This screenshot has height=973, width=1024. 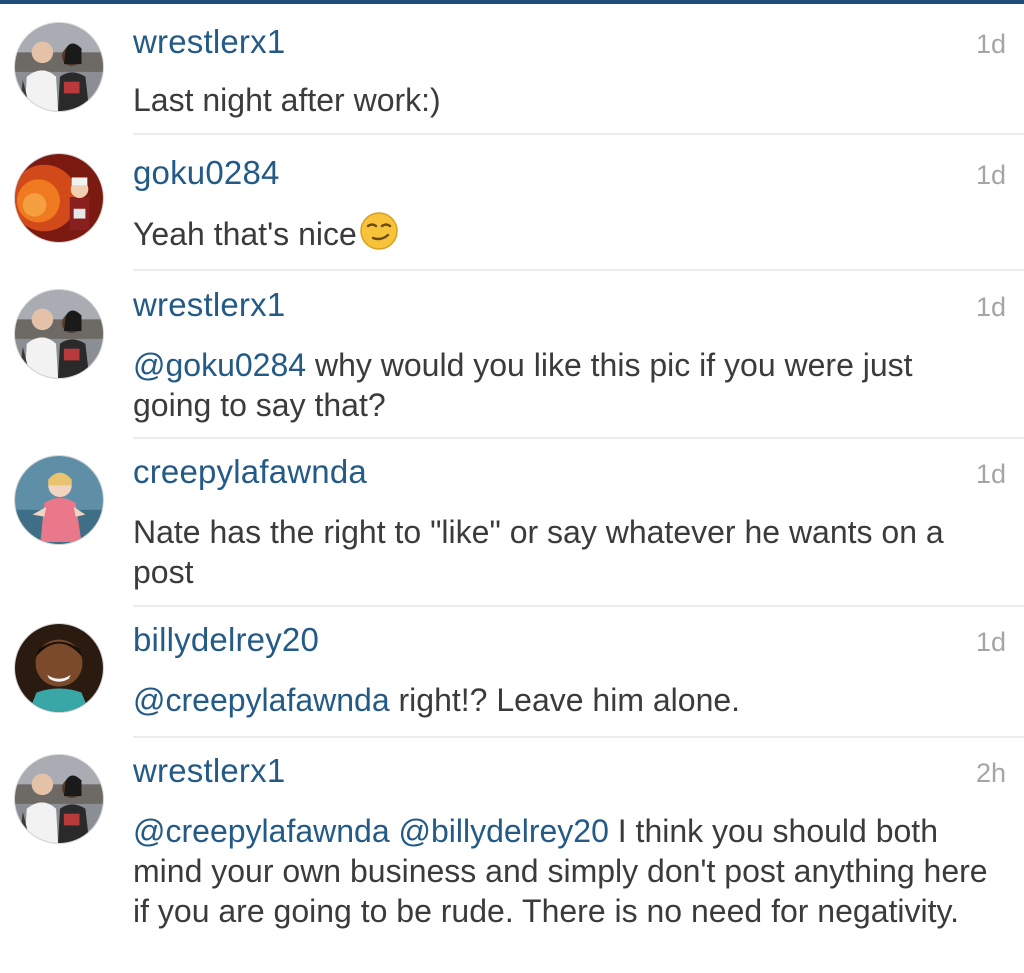 What do you see at coordinates (379, 231) in the screenshot?
I see `smirking-face-emoji` at bounding box center [379, 231].